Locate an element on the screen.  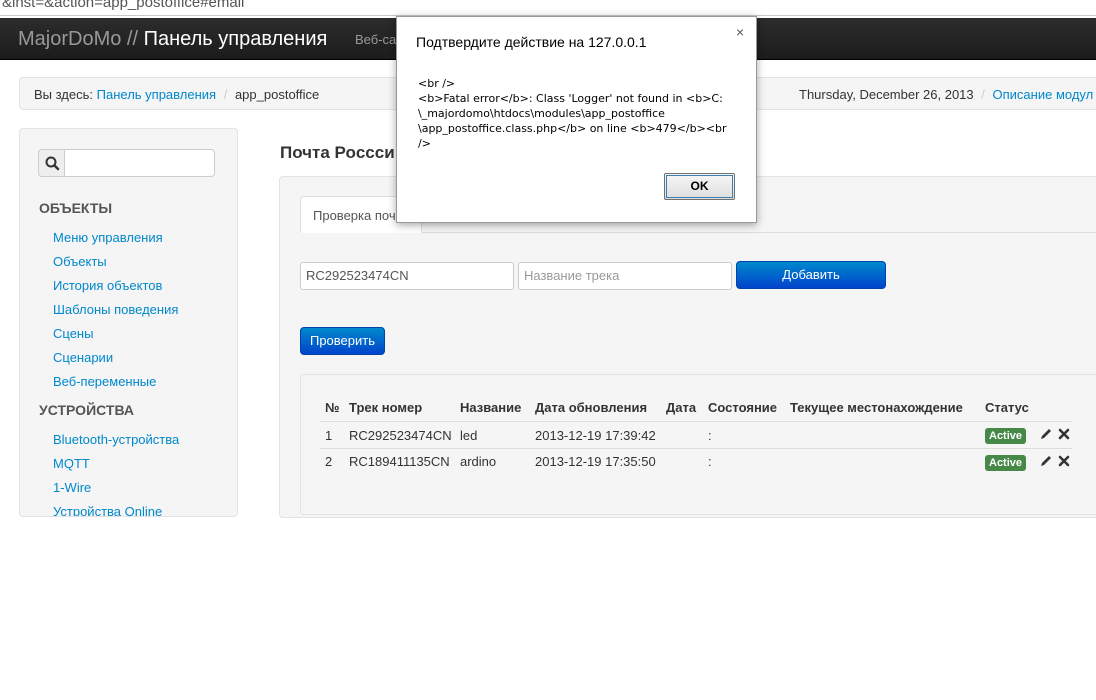
track-number-input: RC292523474CN is located at coordinates (407, 276).